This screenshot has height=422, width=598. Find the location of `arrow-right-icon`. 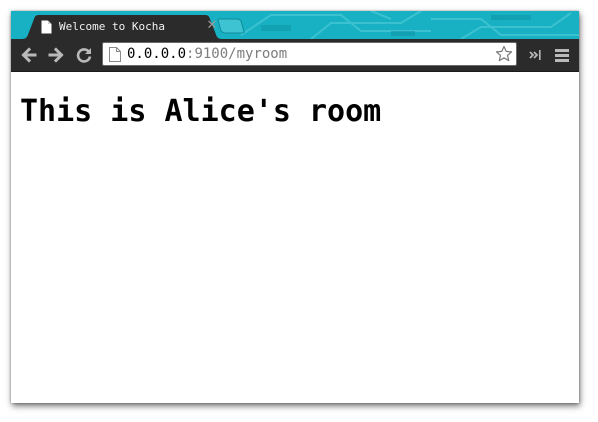

arrow-right-icon is located at coordinates (56, 55).